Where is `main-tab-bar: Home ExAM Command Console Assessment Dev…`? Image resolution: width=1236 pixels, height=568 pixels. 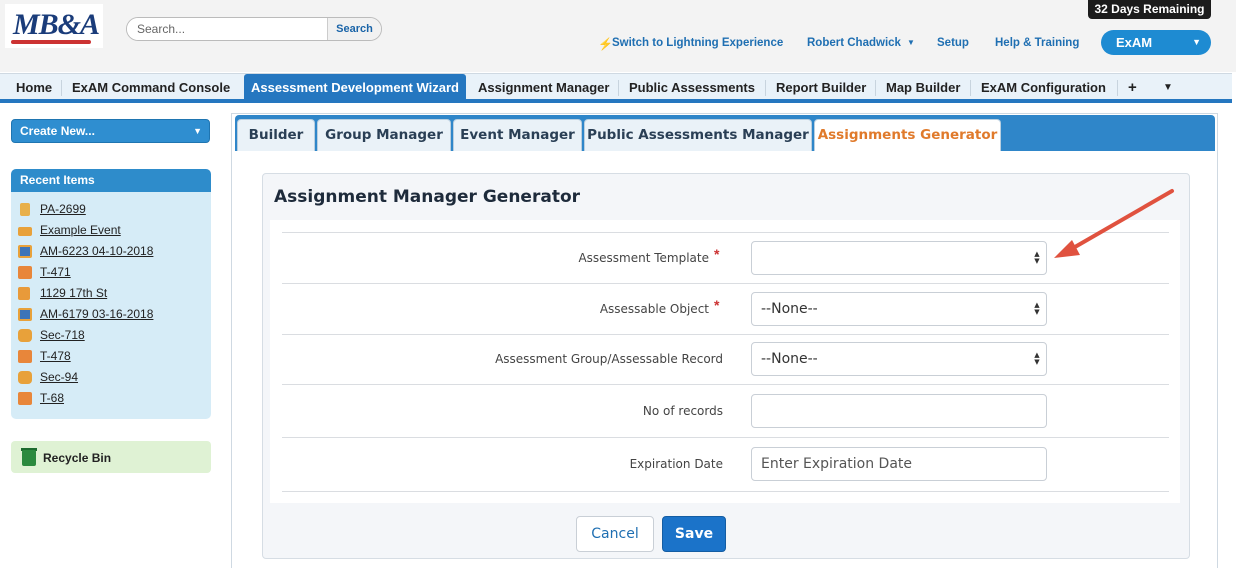
main-tab-bar: Home ExAM Command Console Assessment Dev… is located at coordinates (616, 88).